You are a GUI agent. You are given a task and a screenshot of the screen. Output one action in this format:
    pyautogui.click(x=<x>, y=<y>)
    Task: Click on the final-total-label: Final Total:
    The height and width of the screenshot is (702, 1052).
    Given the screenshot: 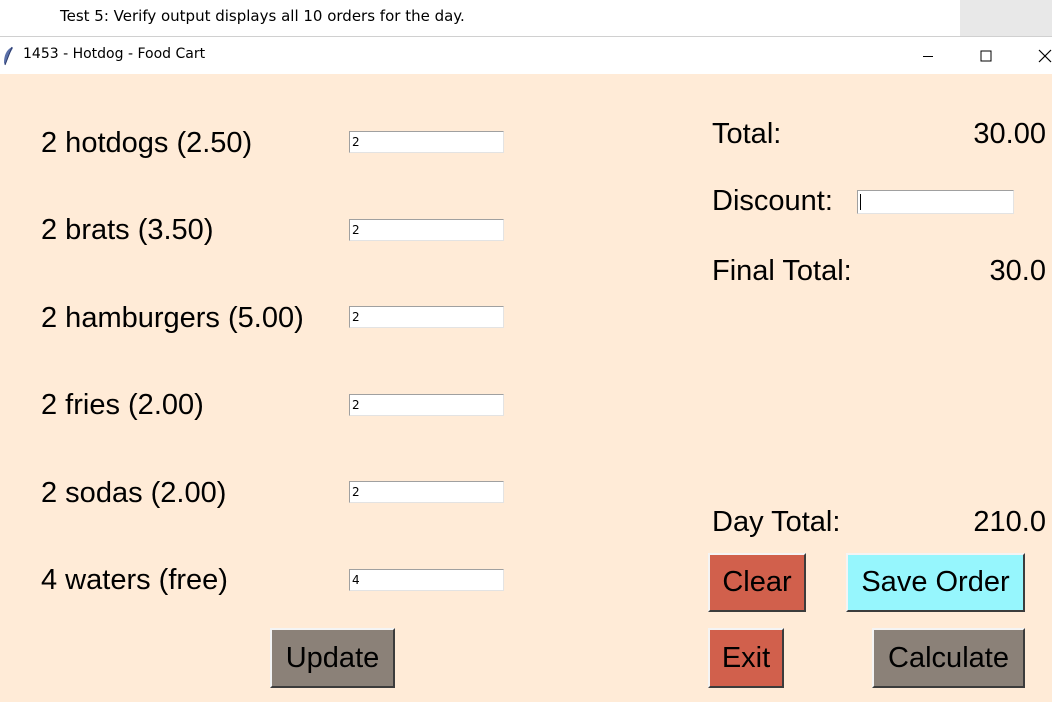 What is the action you would take?
    pyautogui.click(x=782, y=271)
    